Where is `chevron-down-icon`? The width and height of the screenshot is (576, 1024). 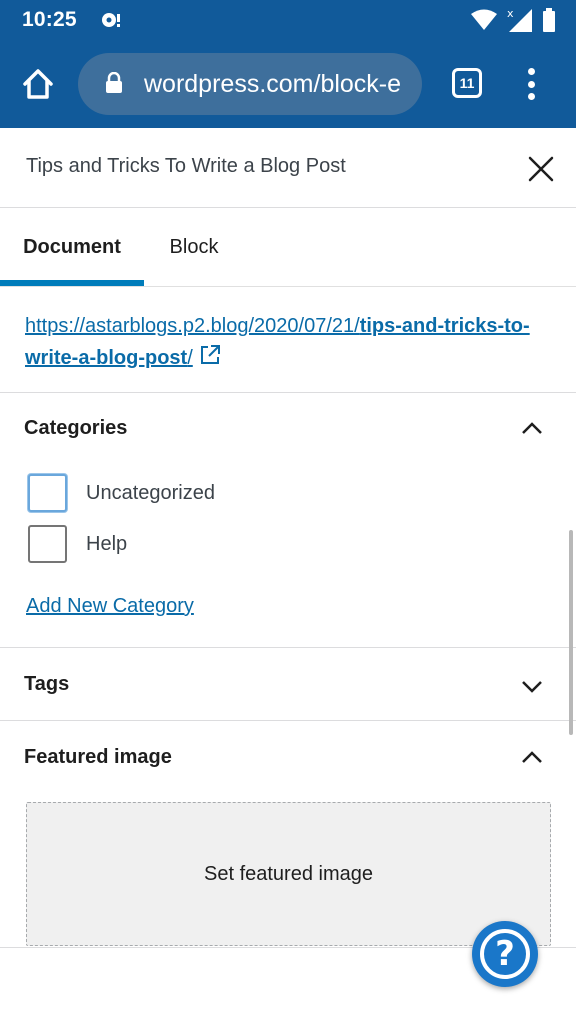 chevron-down-icon is located at coordinates (532, 686).